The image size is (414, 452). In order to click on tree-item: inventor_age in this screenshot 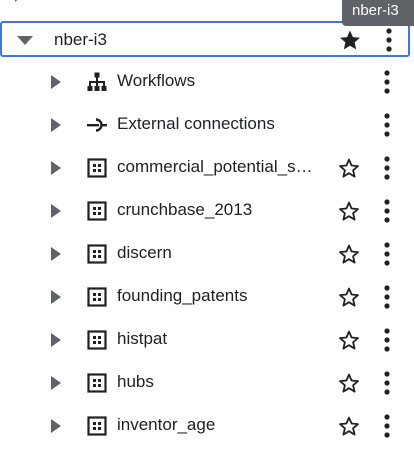, I will do `click(207, 425)`.